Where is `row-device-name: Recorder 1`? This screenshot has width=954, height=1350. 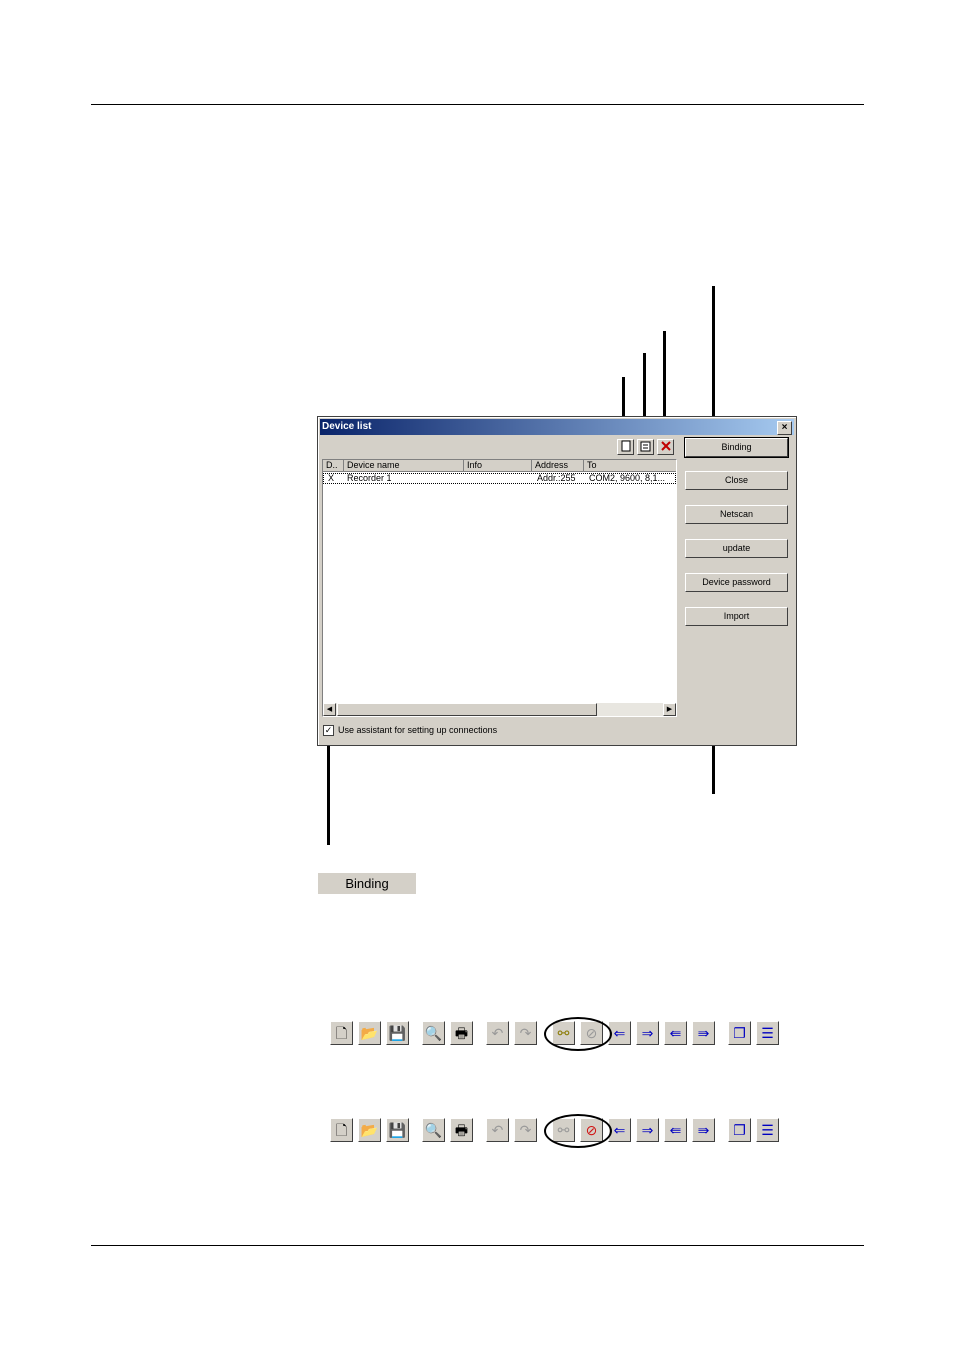 row-device-name: Recorder 1 is located at coordinates (369, 478).